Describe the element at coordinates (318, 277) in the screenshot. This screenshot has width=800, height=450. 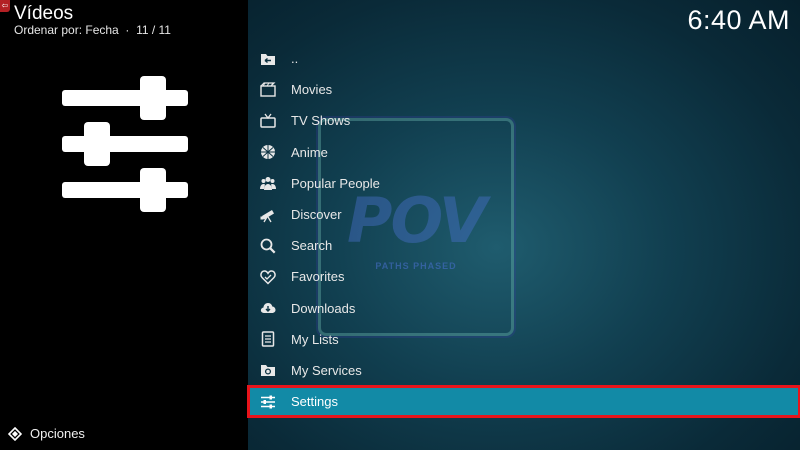
I see `menu-item-label: Favorites` at that location.